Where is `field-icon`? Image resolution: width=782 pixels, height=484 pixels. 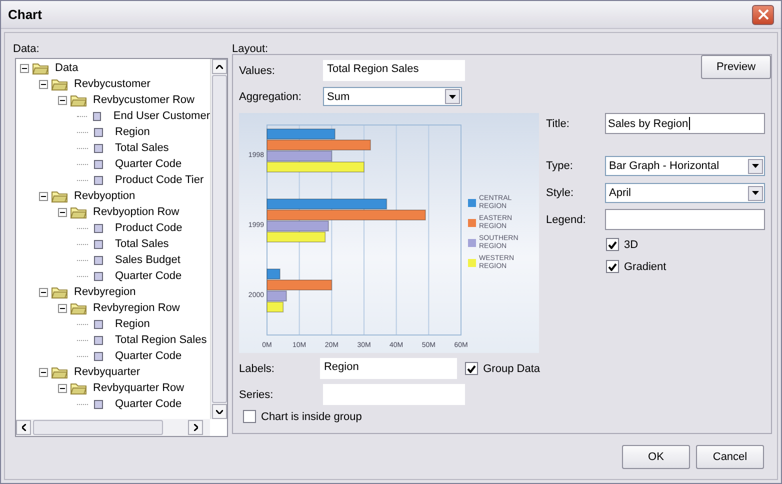
field-icon is located at coordinates (98, 404).